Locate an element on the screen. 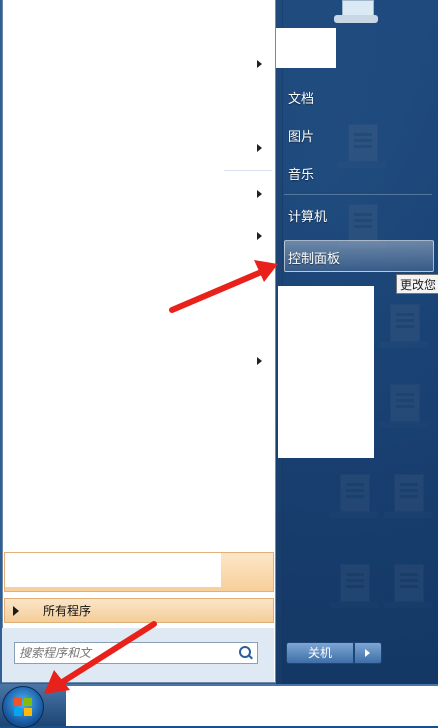 This screenshot has height=728, width=438. right-item-control-panel: 控制面板 is located at coordinates (314, 257).